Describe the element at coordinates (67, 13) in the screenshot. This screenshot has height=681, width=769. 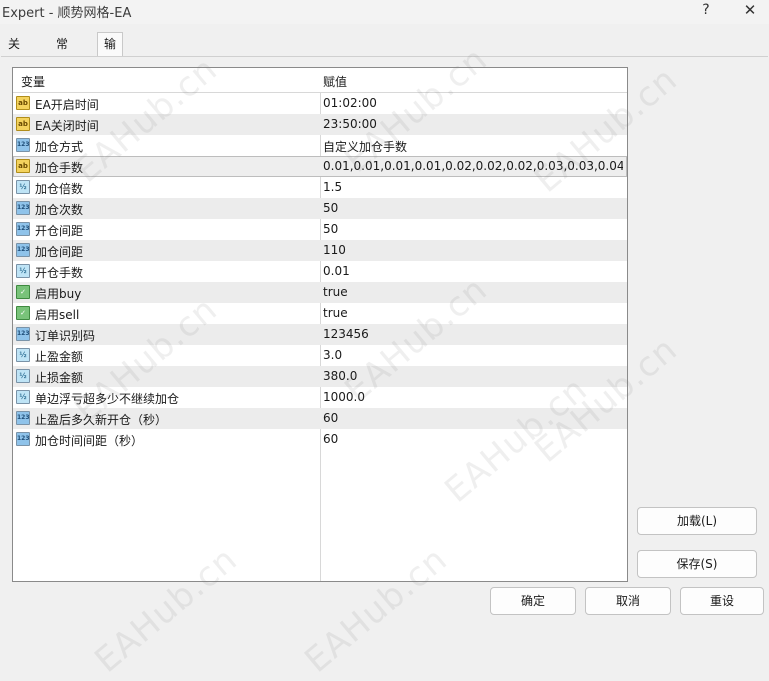
I see `window-title: Expert - 顺势网格-EA` at that location.